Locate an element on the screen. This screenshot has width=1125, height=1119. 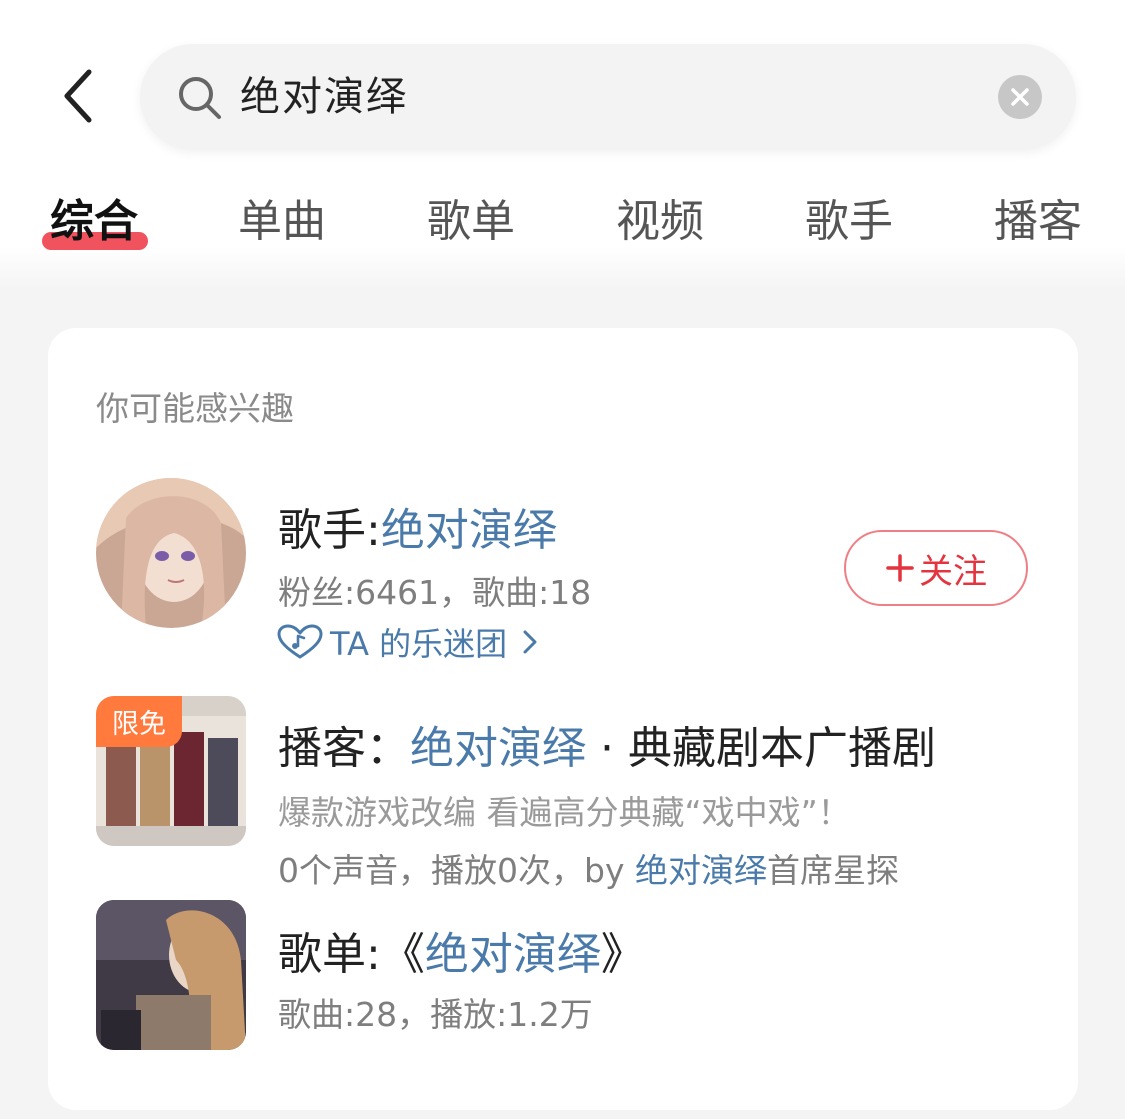
artist-title: 歌手:绝对演绎 is located at coordinates (417, 526).